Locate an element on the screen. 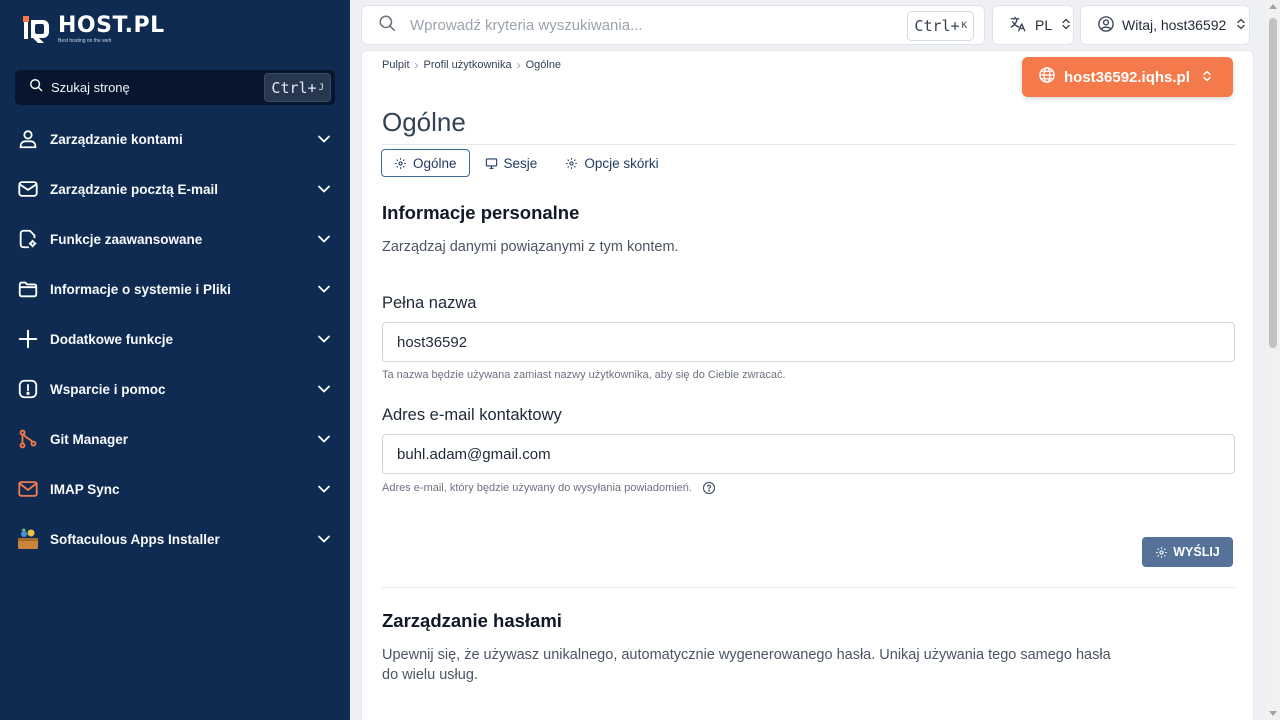 This screenshot has height=720, width=1280. tab-skin-options: Opcje skórki is located at coordinates (611, 163).